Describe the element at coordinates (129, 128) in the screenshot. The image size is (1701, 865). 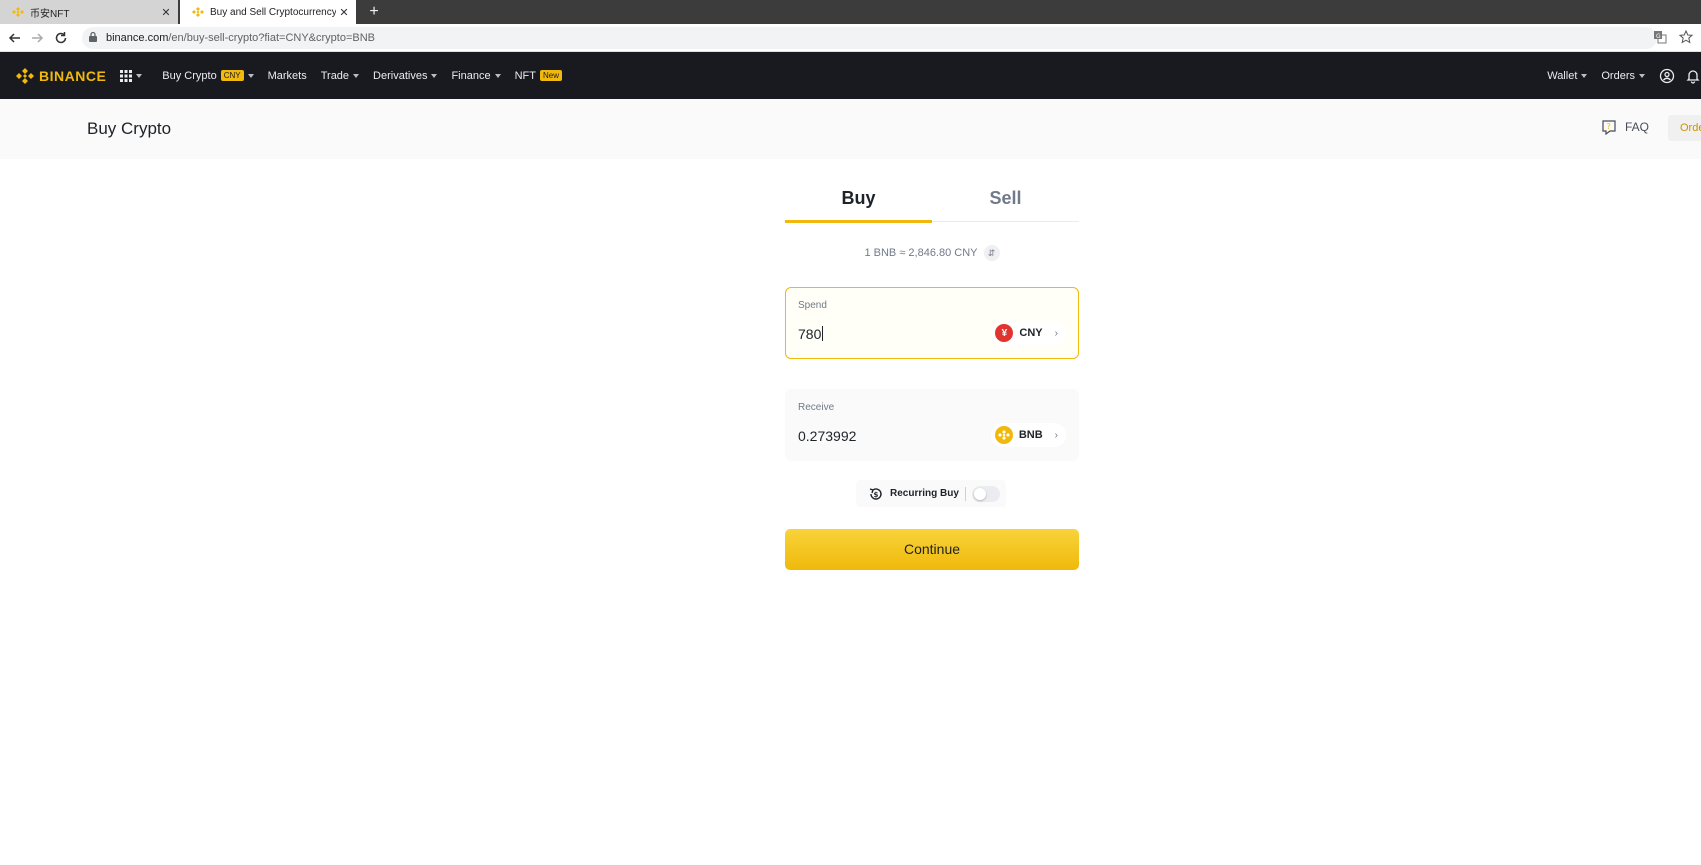
I see `page-title: Buy Crypto` at that location.